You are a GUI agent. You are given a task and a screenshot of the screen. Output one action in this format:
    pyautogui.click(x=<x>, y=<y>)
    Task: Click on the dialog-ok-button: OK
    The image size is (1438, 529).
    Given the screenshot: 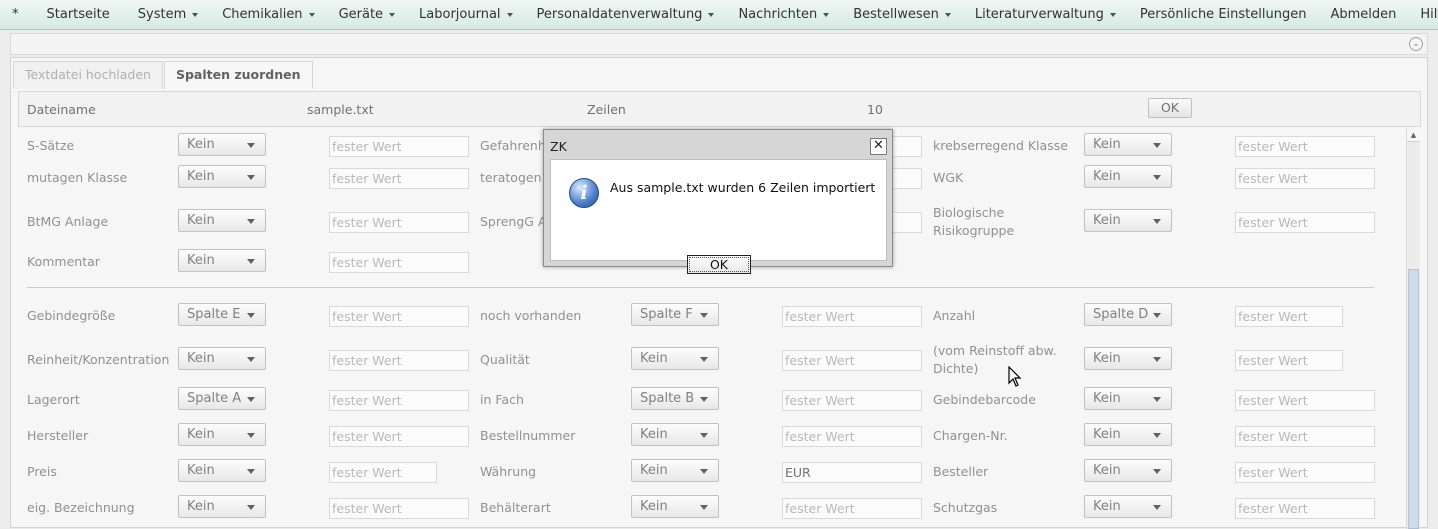 What is the action you would take?
    pyautogui.click(x=719, y=264)
    